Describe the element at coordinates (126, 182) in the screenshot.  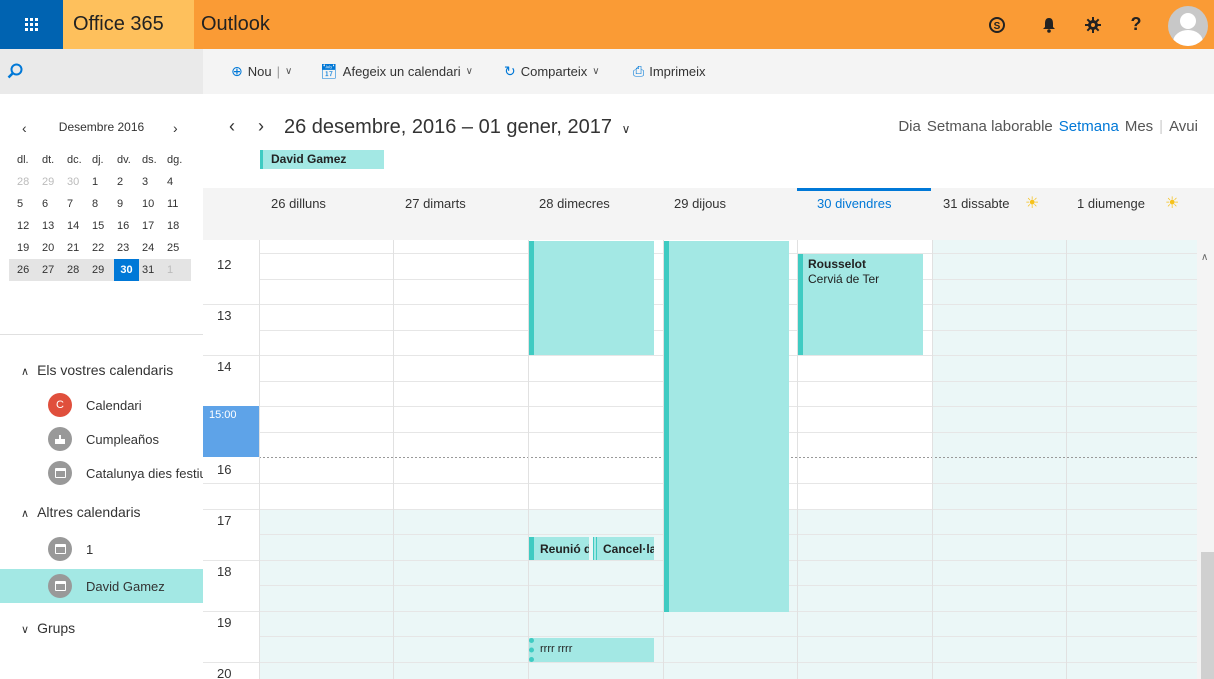
I see `mini-calendar-day: 2` at that location.